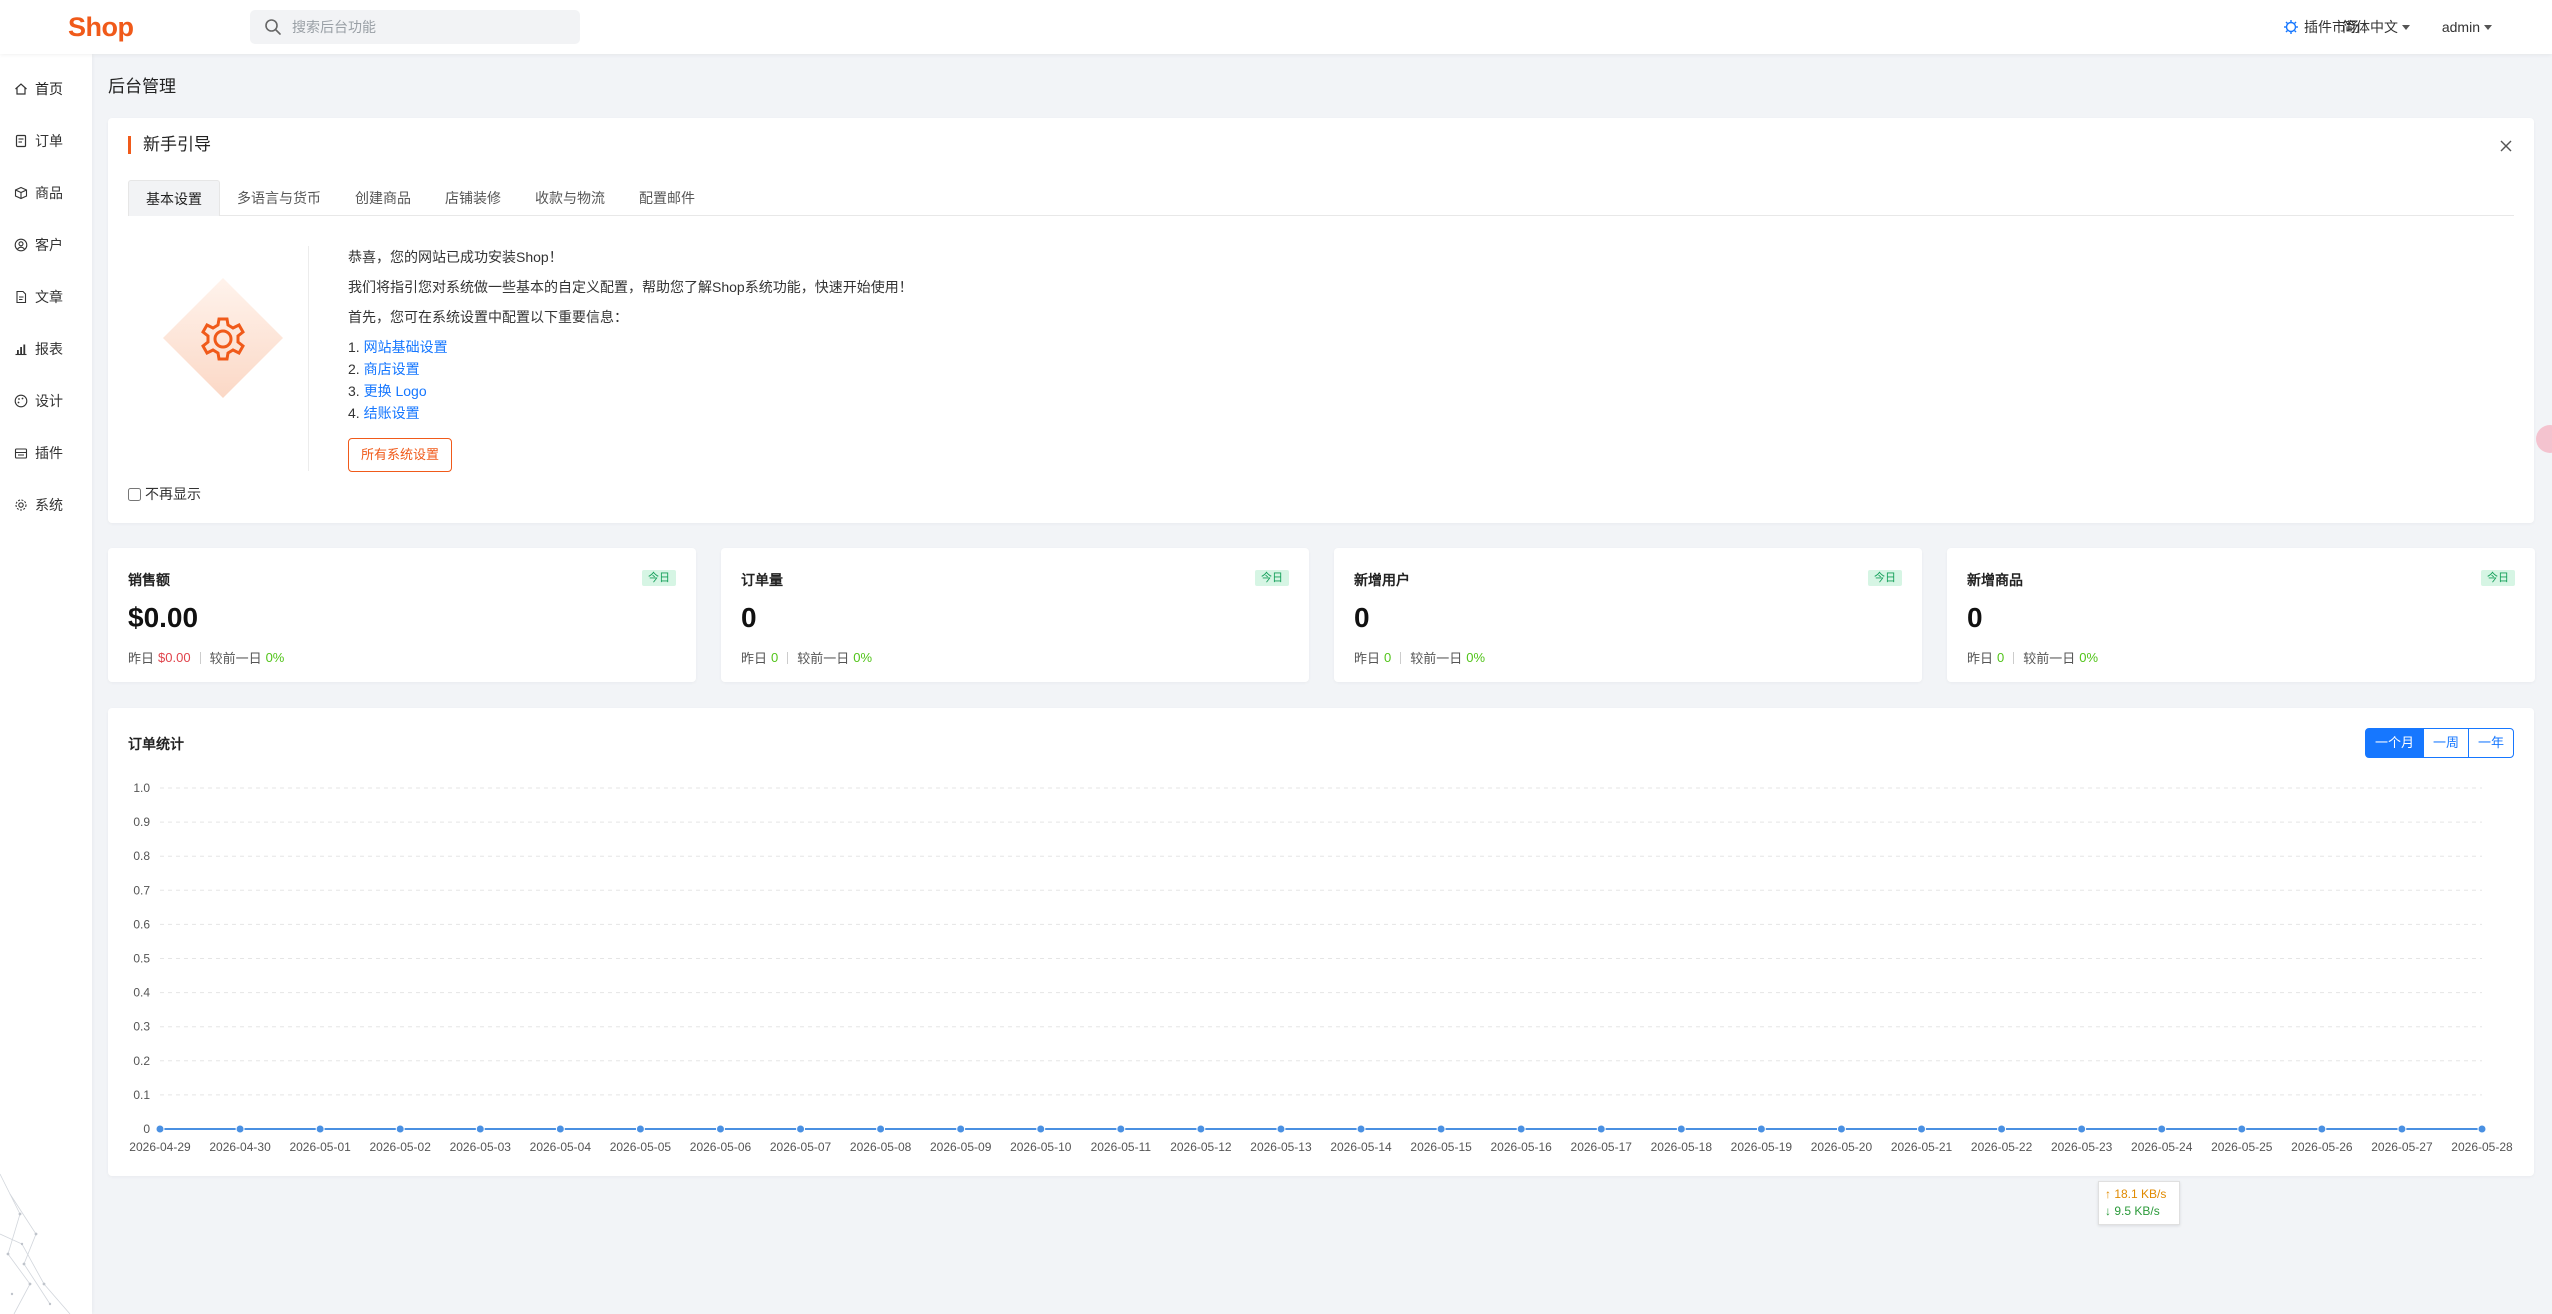 Image resolution: width=2552 pixels, height=1314 pixels. I want to click on sidebar-item-customers: 客户, so click(46, 245).